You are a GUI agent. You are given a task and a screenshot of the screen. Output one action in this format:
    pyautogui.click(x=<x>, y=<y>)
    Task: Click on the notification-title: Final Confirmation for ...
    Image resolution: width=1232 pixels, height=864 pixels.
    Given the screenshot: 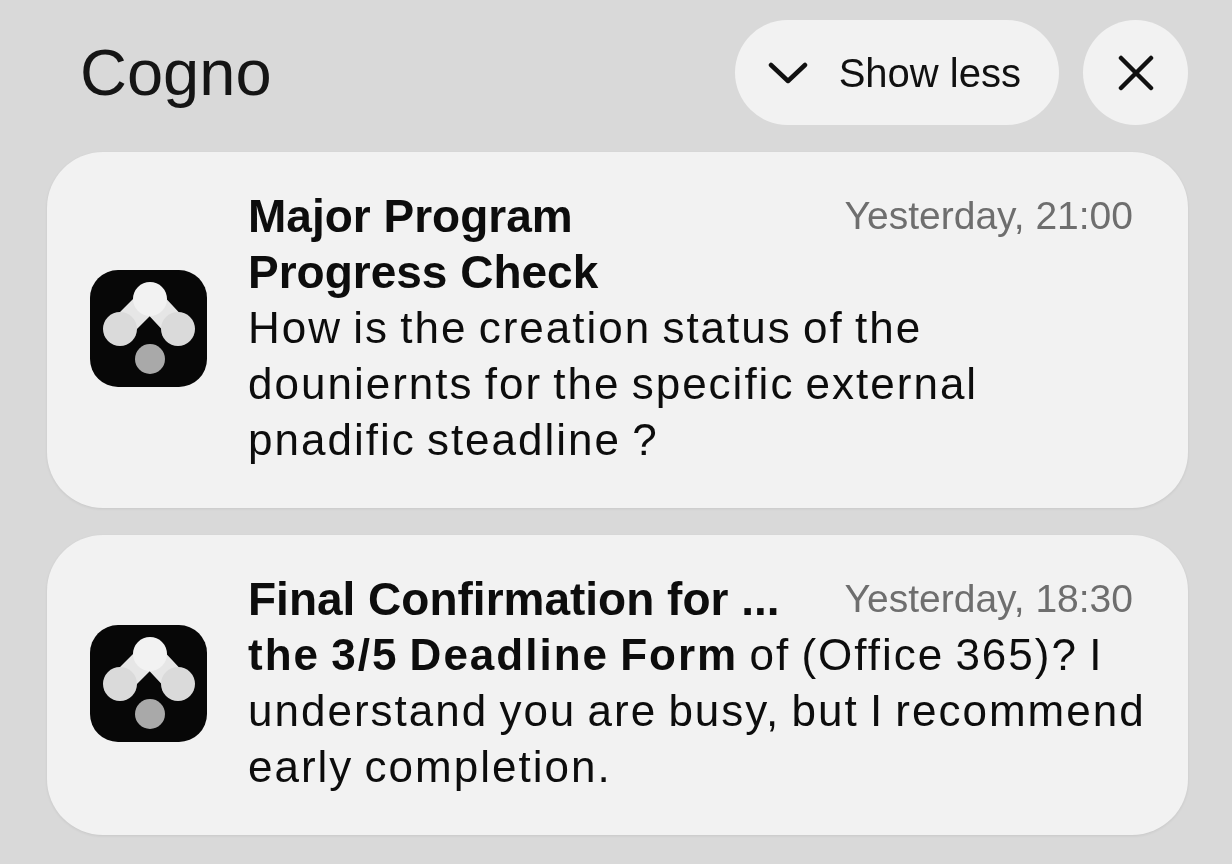 What is the action you would take?
    pyautogui.click(x=514, y=599)
    